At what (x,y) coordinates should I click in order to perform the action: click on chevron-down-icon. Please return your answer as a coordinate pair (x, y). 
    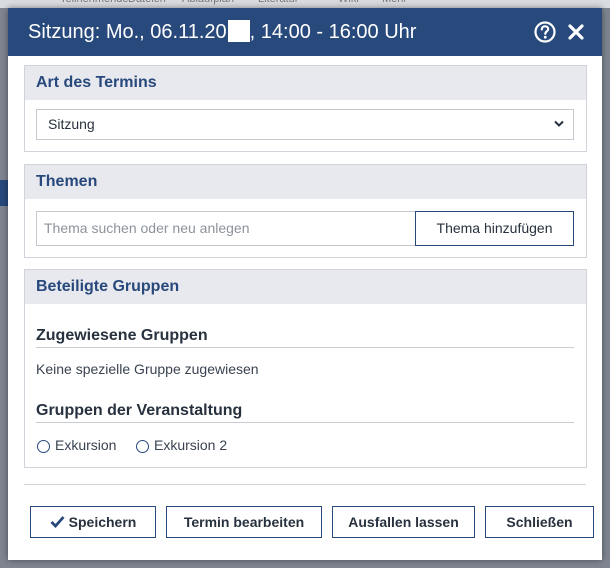
    Looking at the image, I should click on (559, 123).